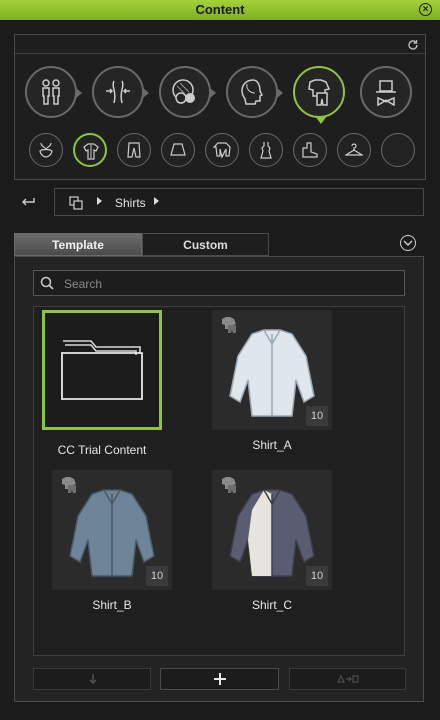 This screenshot has height=720, width=440. I want to click on body-icon, so click(51, 92).